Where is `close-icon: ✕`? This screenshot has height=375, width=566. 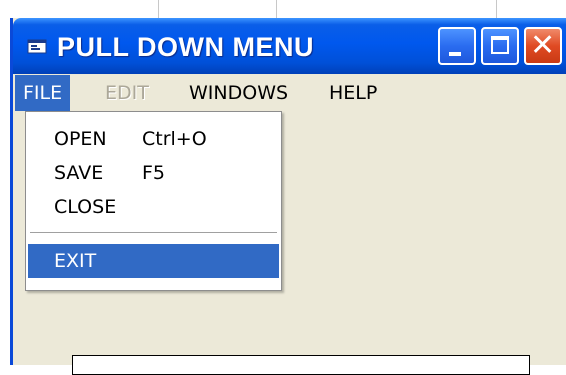 close-icon: ✕ is located at coordinates (543, 45).